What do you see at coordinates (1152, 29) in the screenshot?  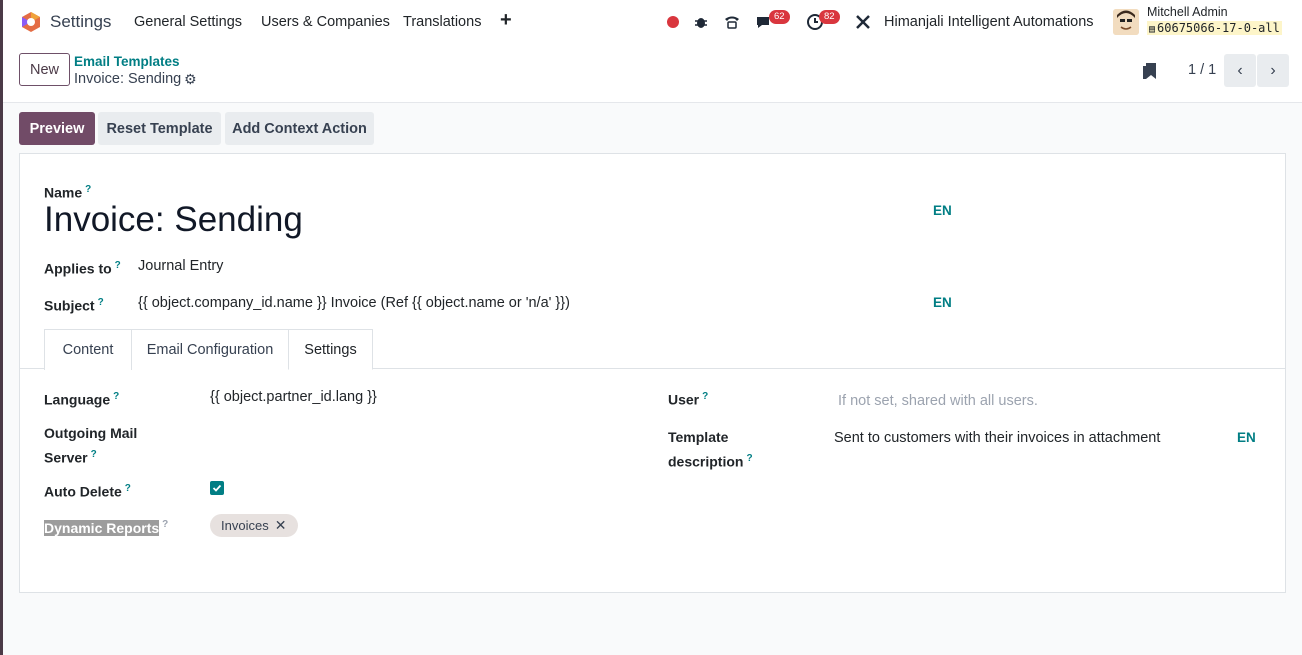 I see `database-icon: ▤` at bounding box center [1152, 29].